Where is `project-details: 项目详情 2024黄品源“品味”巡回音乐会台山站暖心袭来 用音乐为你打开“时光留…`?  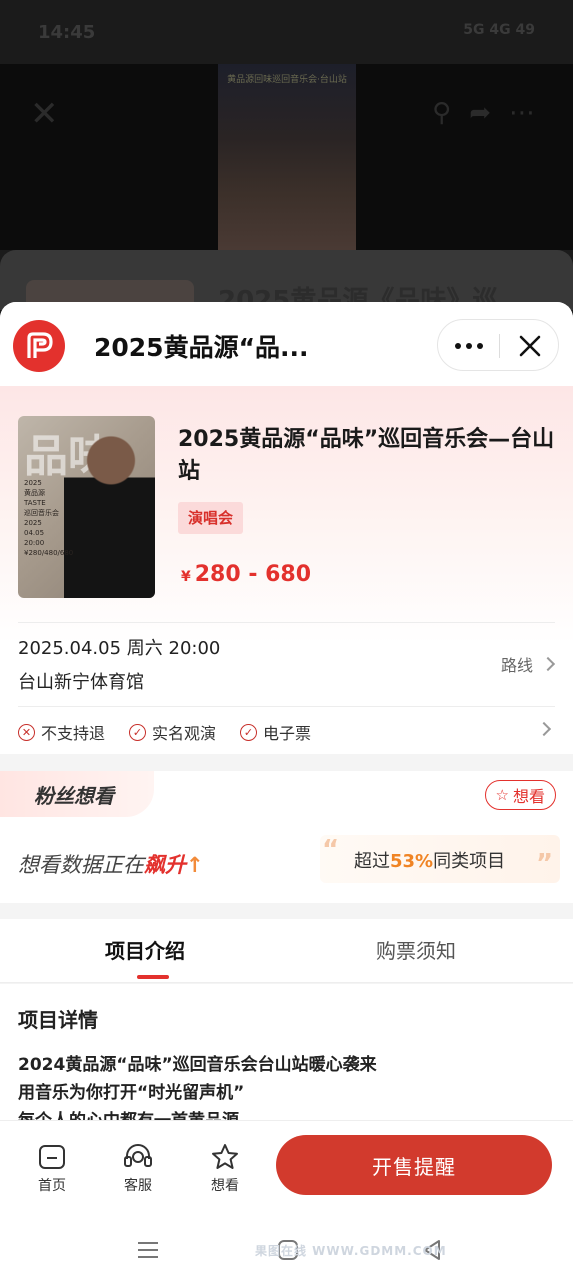 project-details: 项目详情 2024黄品源“品味”巡回音乐会台山站暖心袭来 用音乐为你打开“时光留… is located at coordinates (286, 1052).